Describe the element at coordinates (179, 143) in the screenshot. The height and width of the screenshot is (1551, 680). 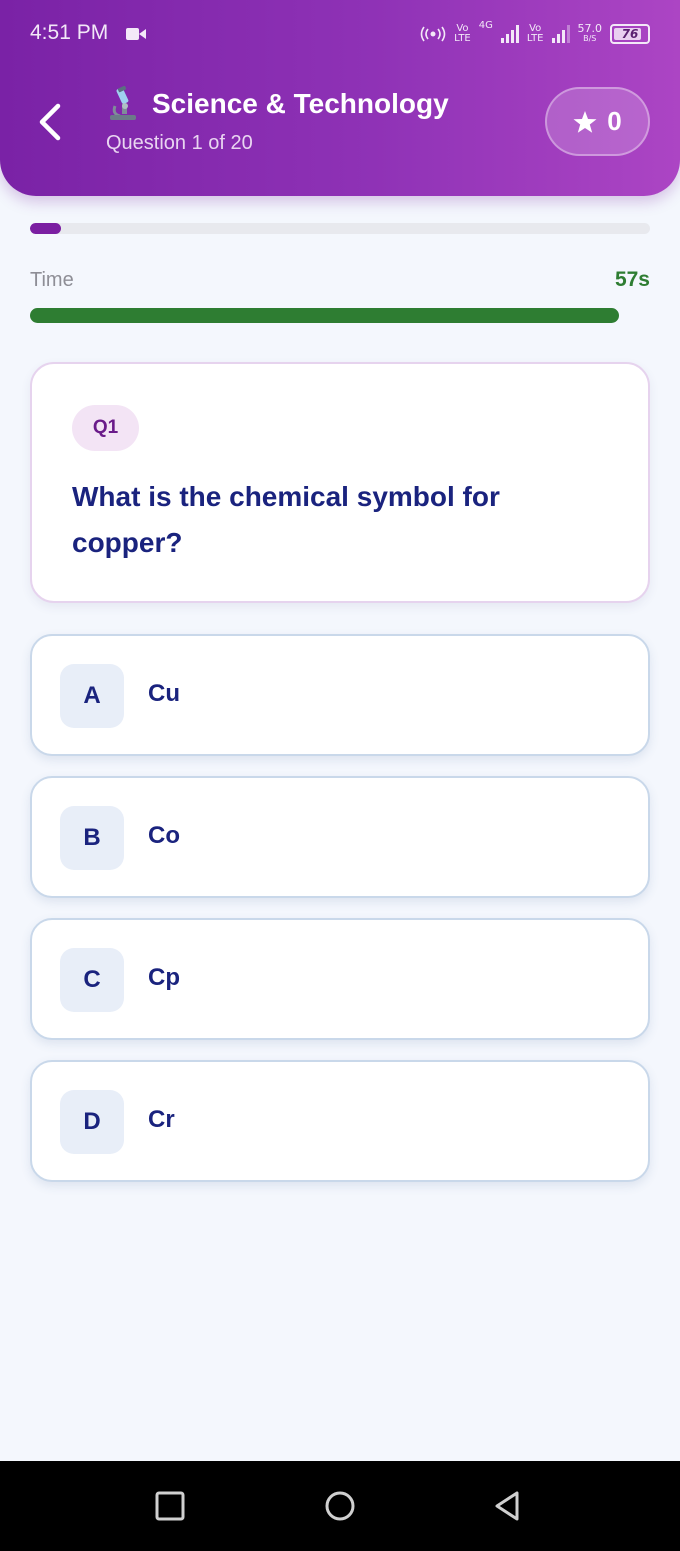
I see `question-counter: Question 1 of 20` at that location.